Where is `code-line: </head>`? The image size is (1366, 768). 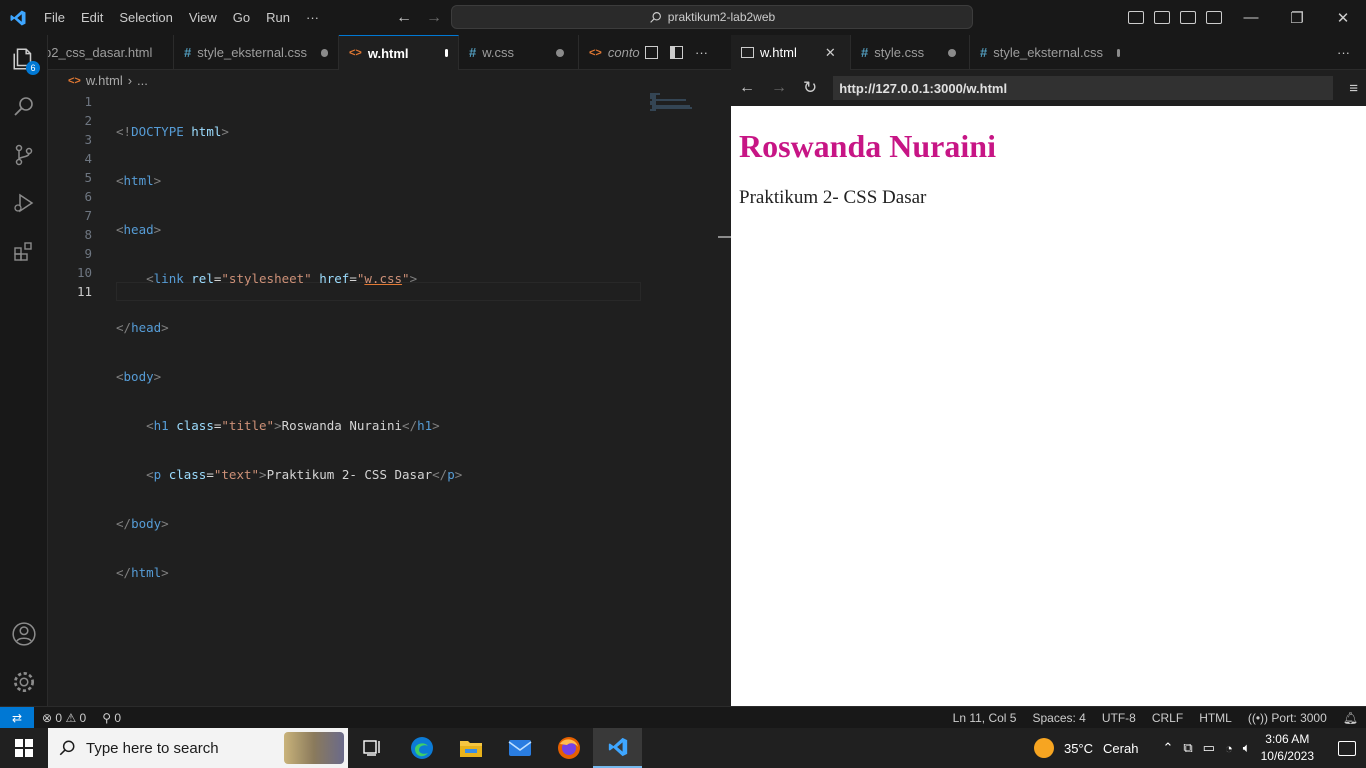 code-line: </head> is located at coordinates (142, 327).